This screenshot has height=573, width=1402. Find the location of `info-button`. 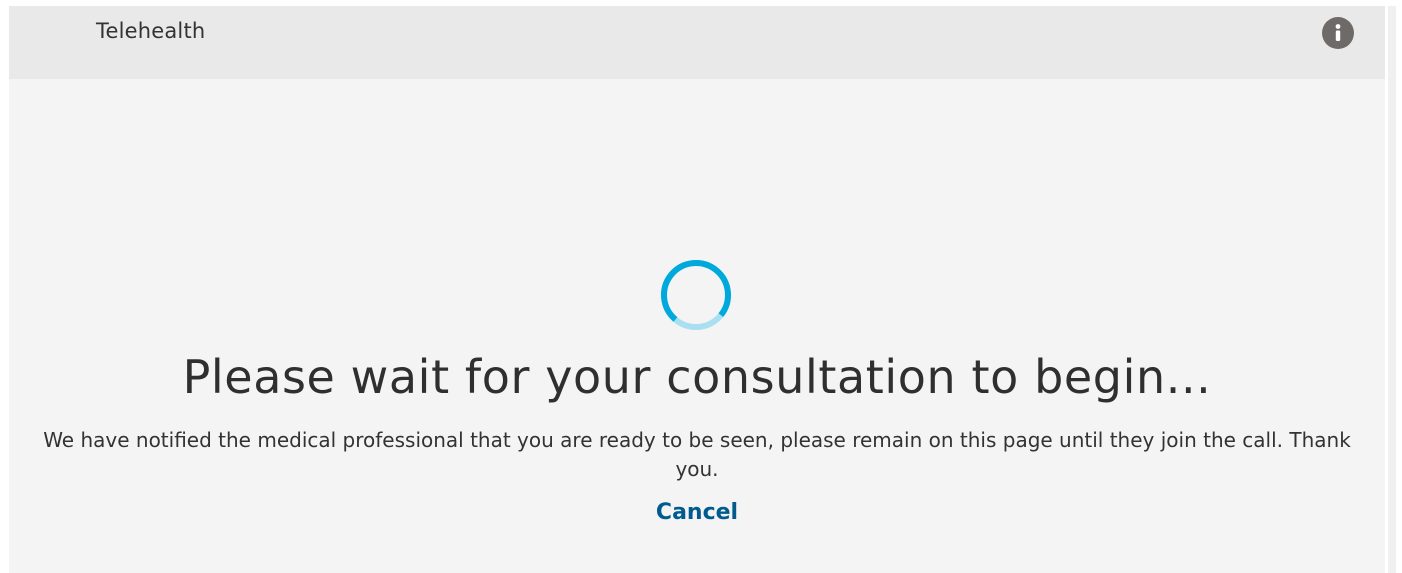

info-button is located at coordinates (1338, 33).